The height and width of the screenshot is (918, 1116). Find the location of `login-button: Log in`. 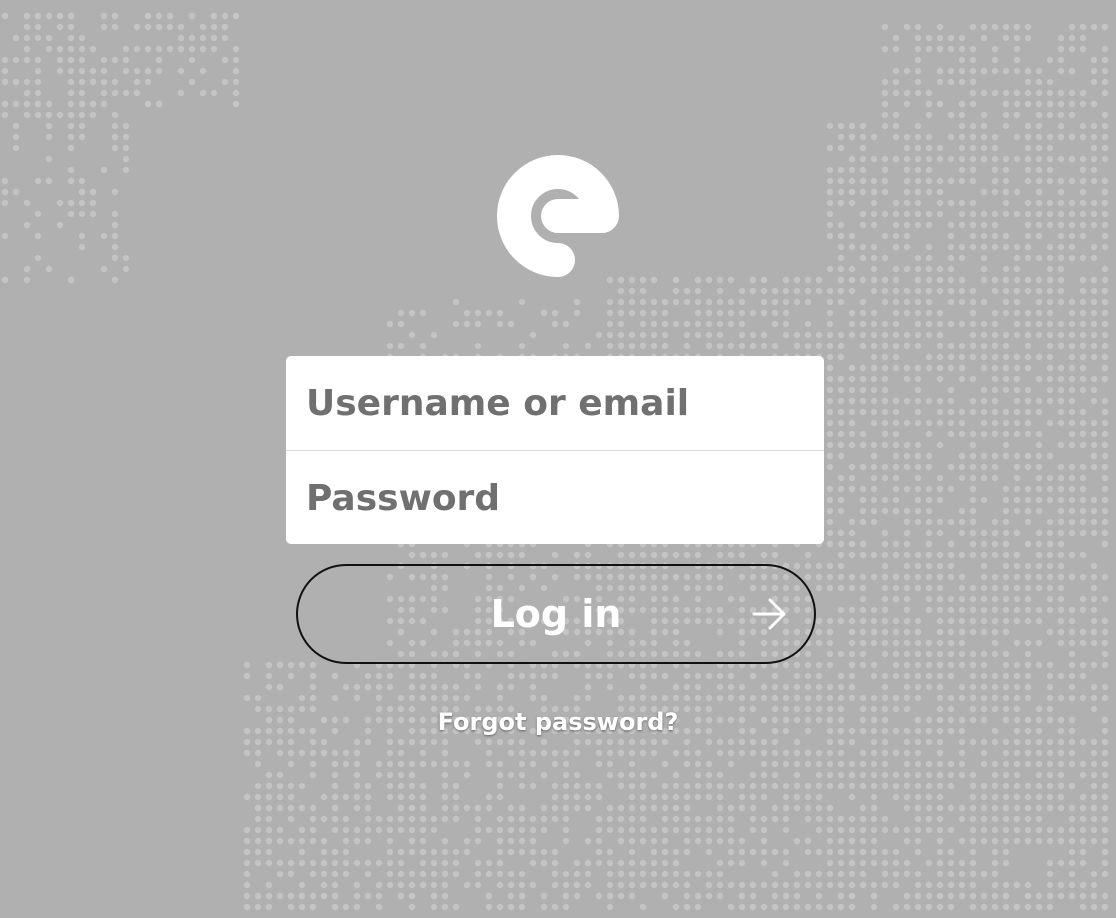

login-button: Log in is located at coordinates (556, 614).